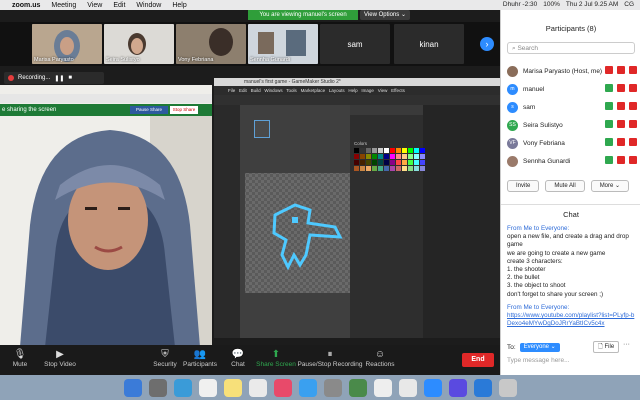 This screenshot has width=640, height=400. What do you see at coordinates (94, 5) in the screenshot?
I see `menu-view: View` at bounding box center [94, 5].